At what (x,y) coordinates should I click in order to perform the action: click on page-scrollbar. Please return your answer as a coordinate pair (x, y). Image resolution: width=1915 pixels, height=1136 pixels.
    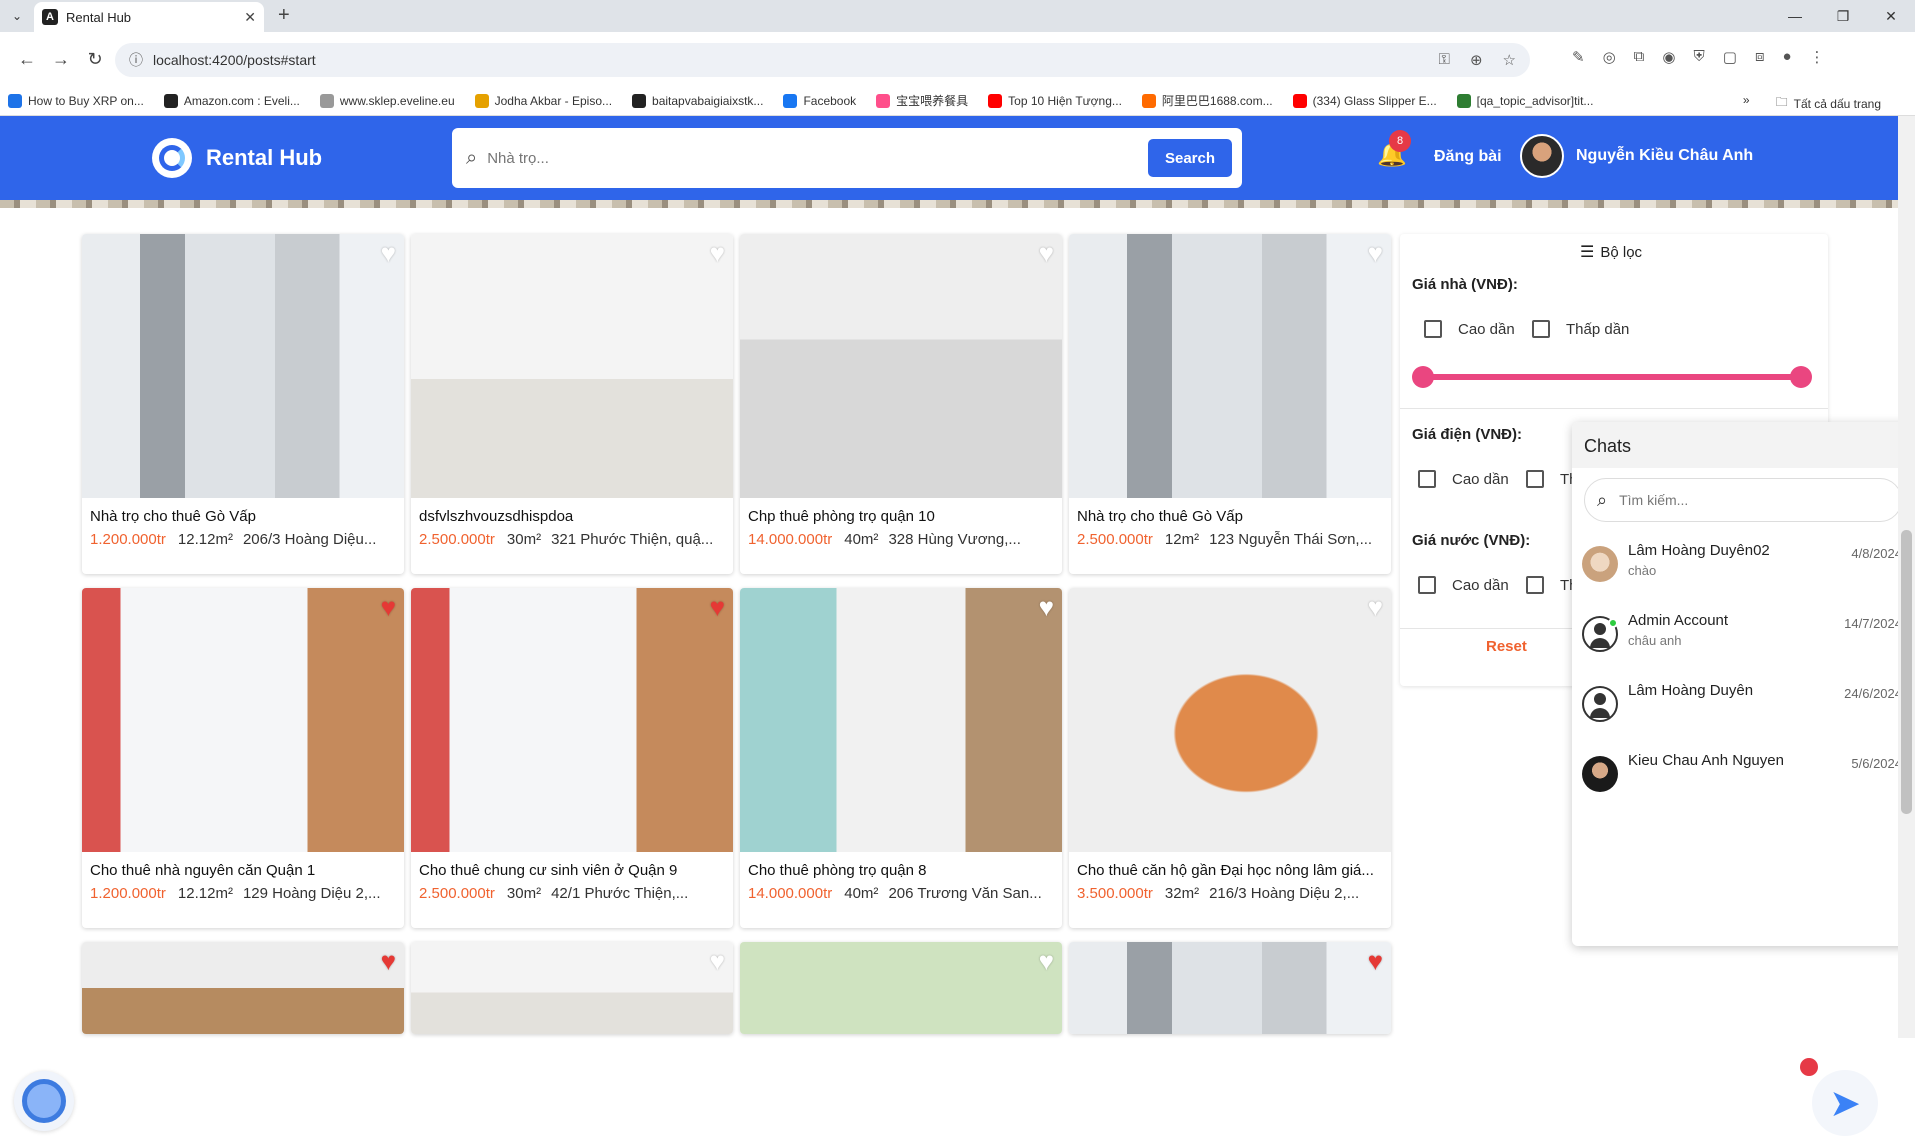
    Looking at the image, I should click on (1906, 577).